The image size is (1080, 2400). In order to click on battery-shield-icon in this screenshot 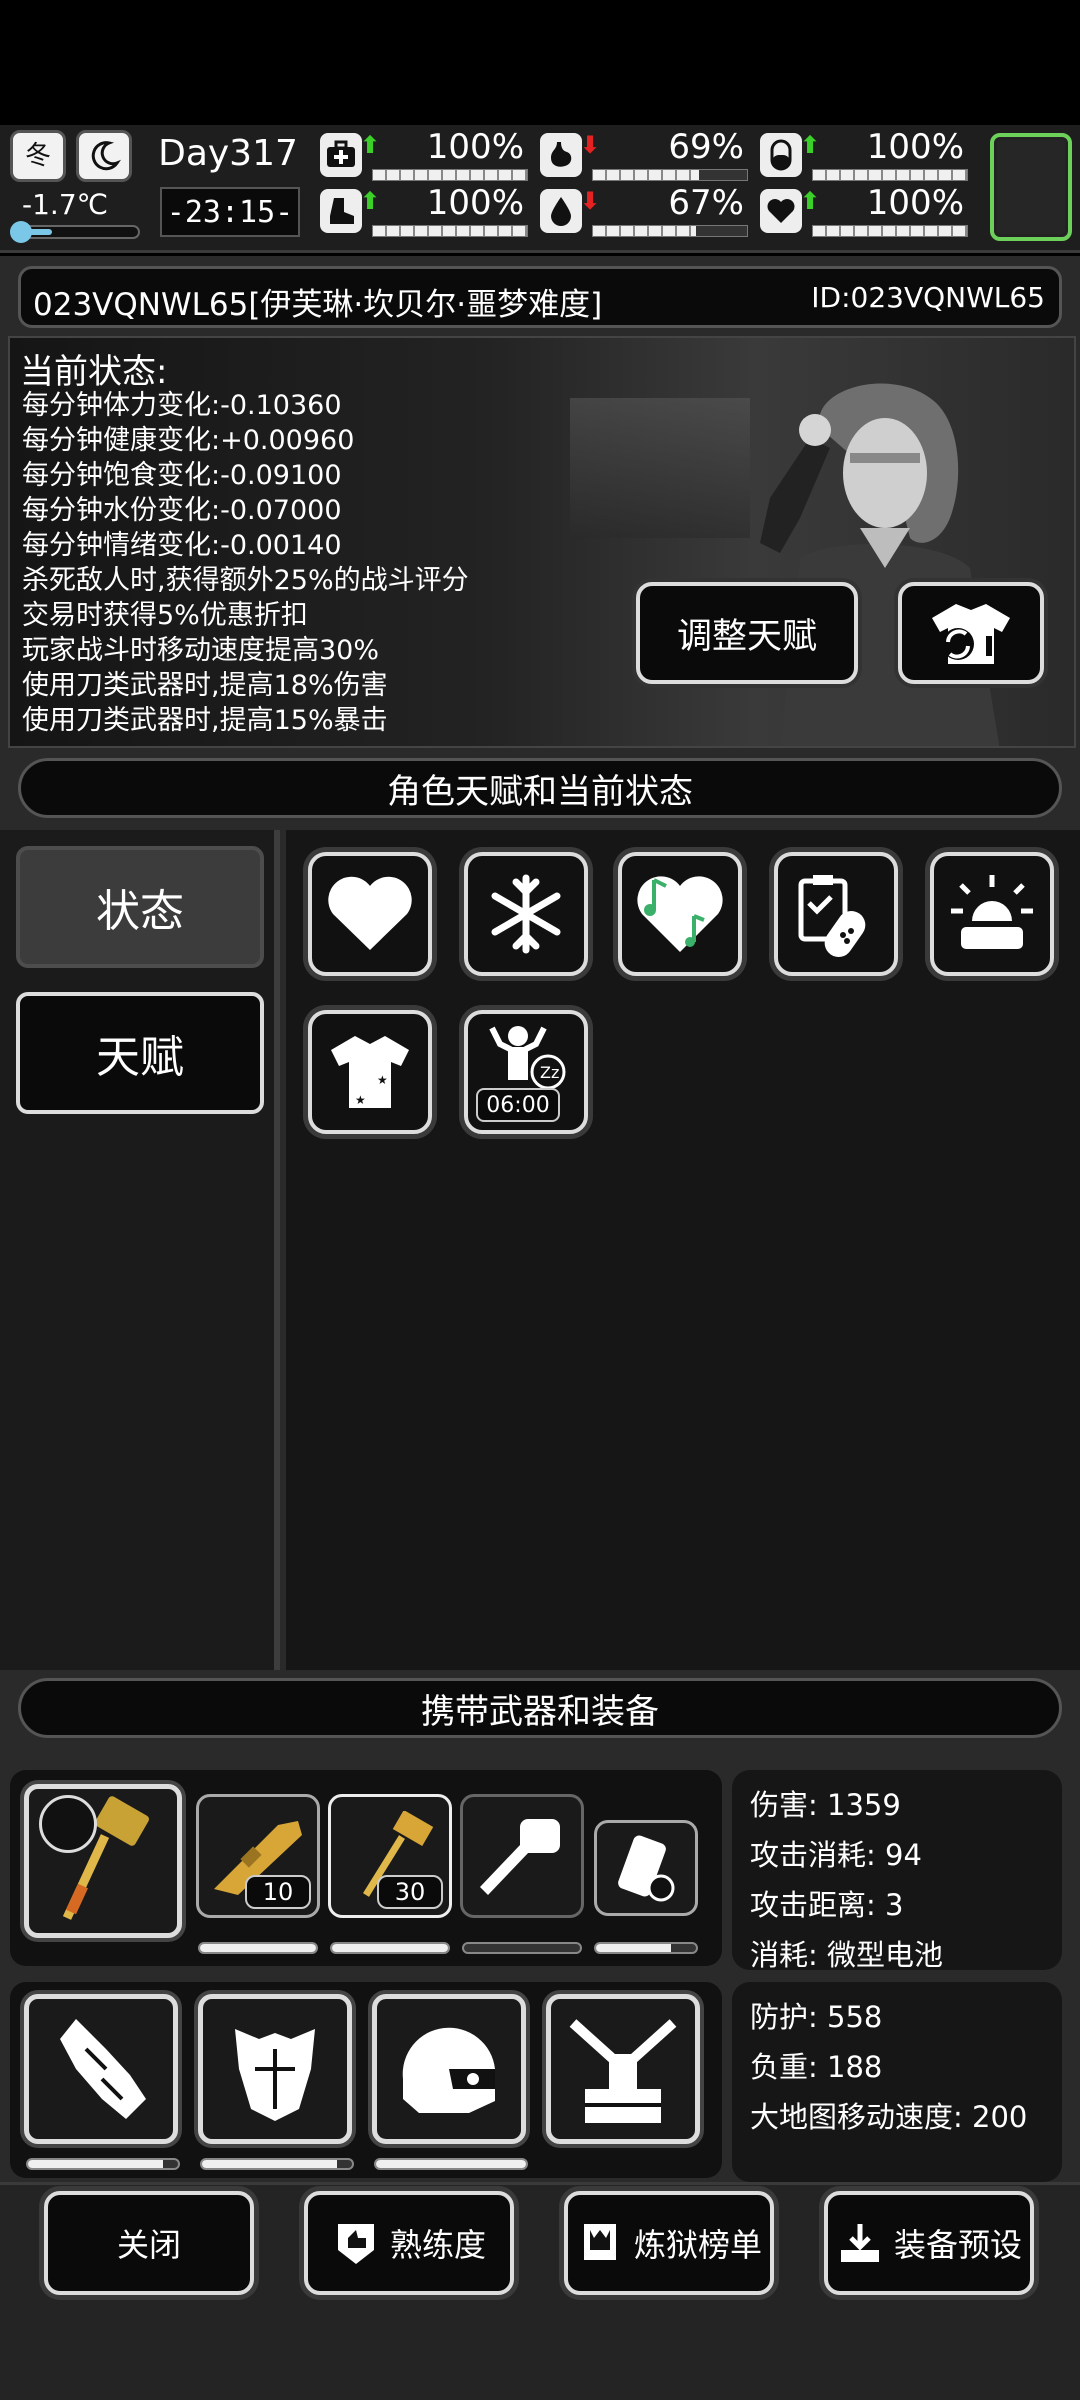, I will do `click(646, 1868)`.